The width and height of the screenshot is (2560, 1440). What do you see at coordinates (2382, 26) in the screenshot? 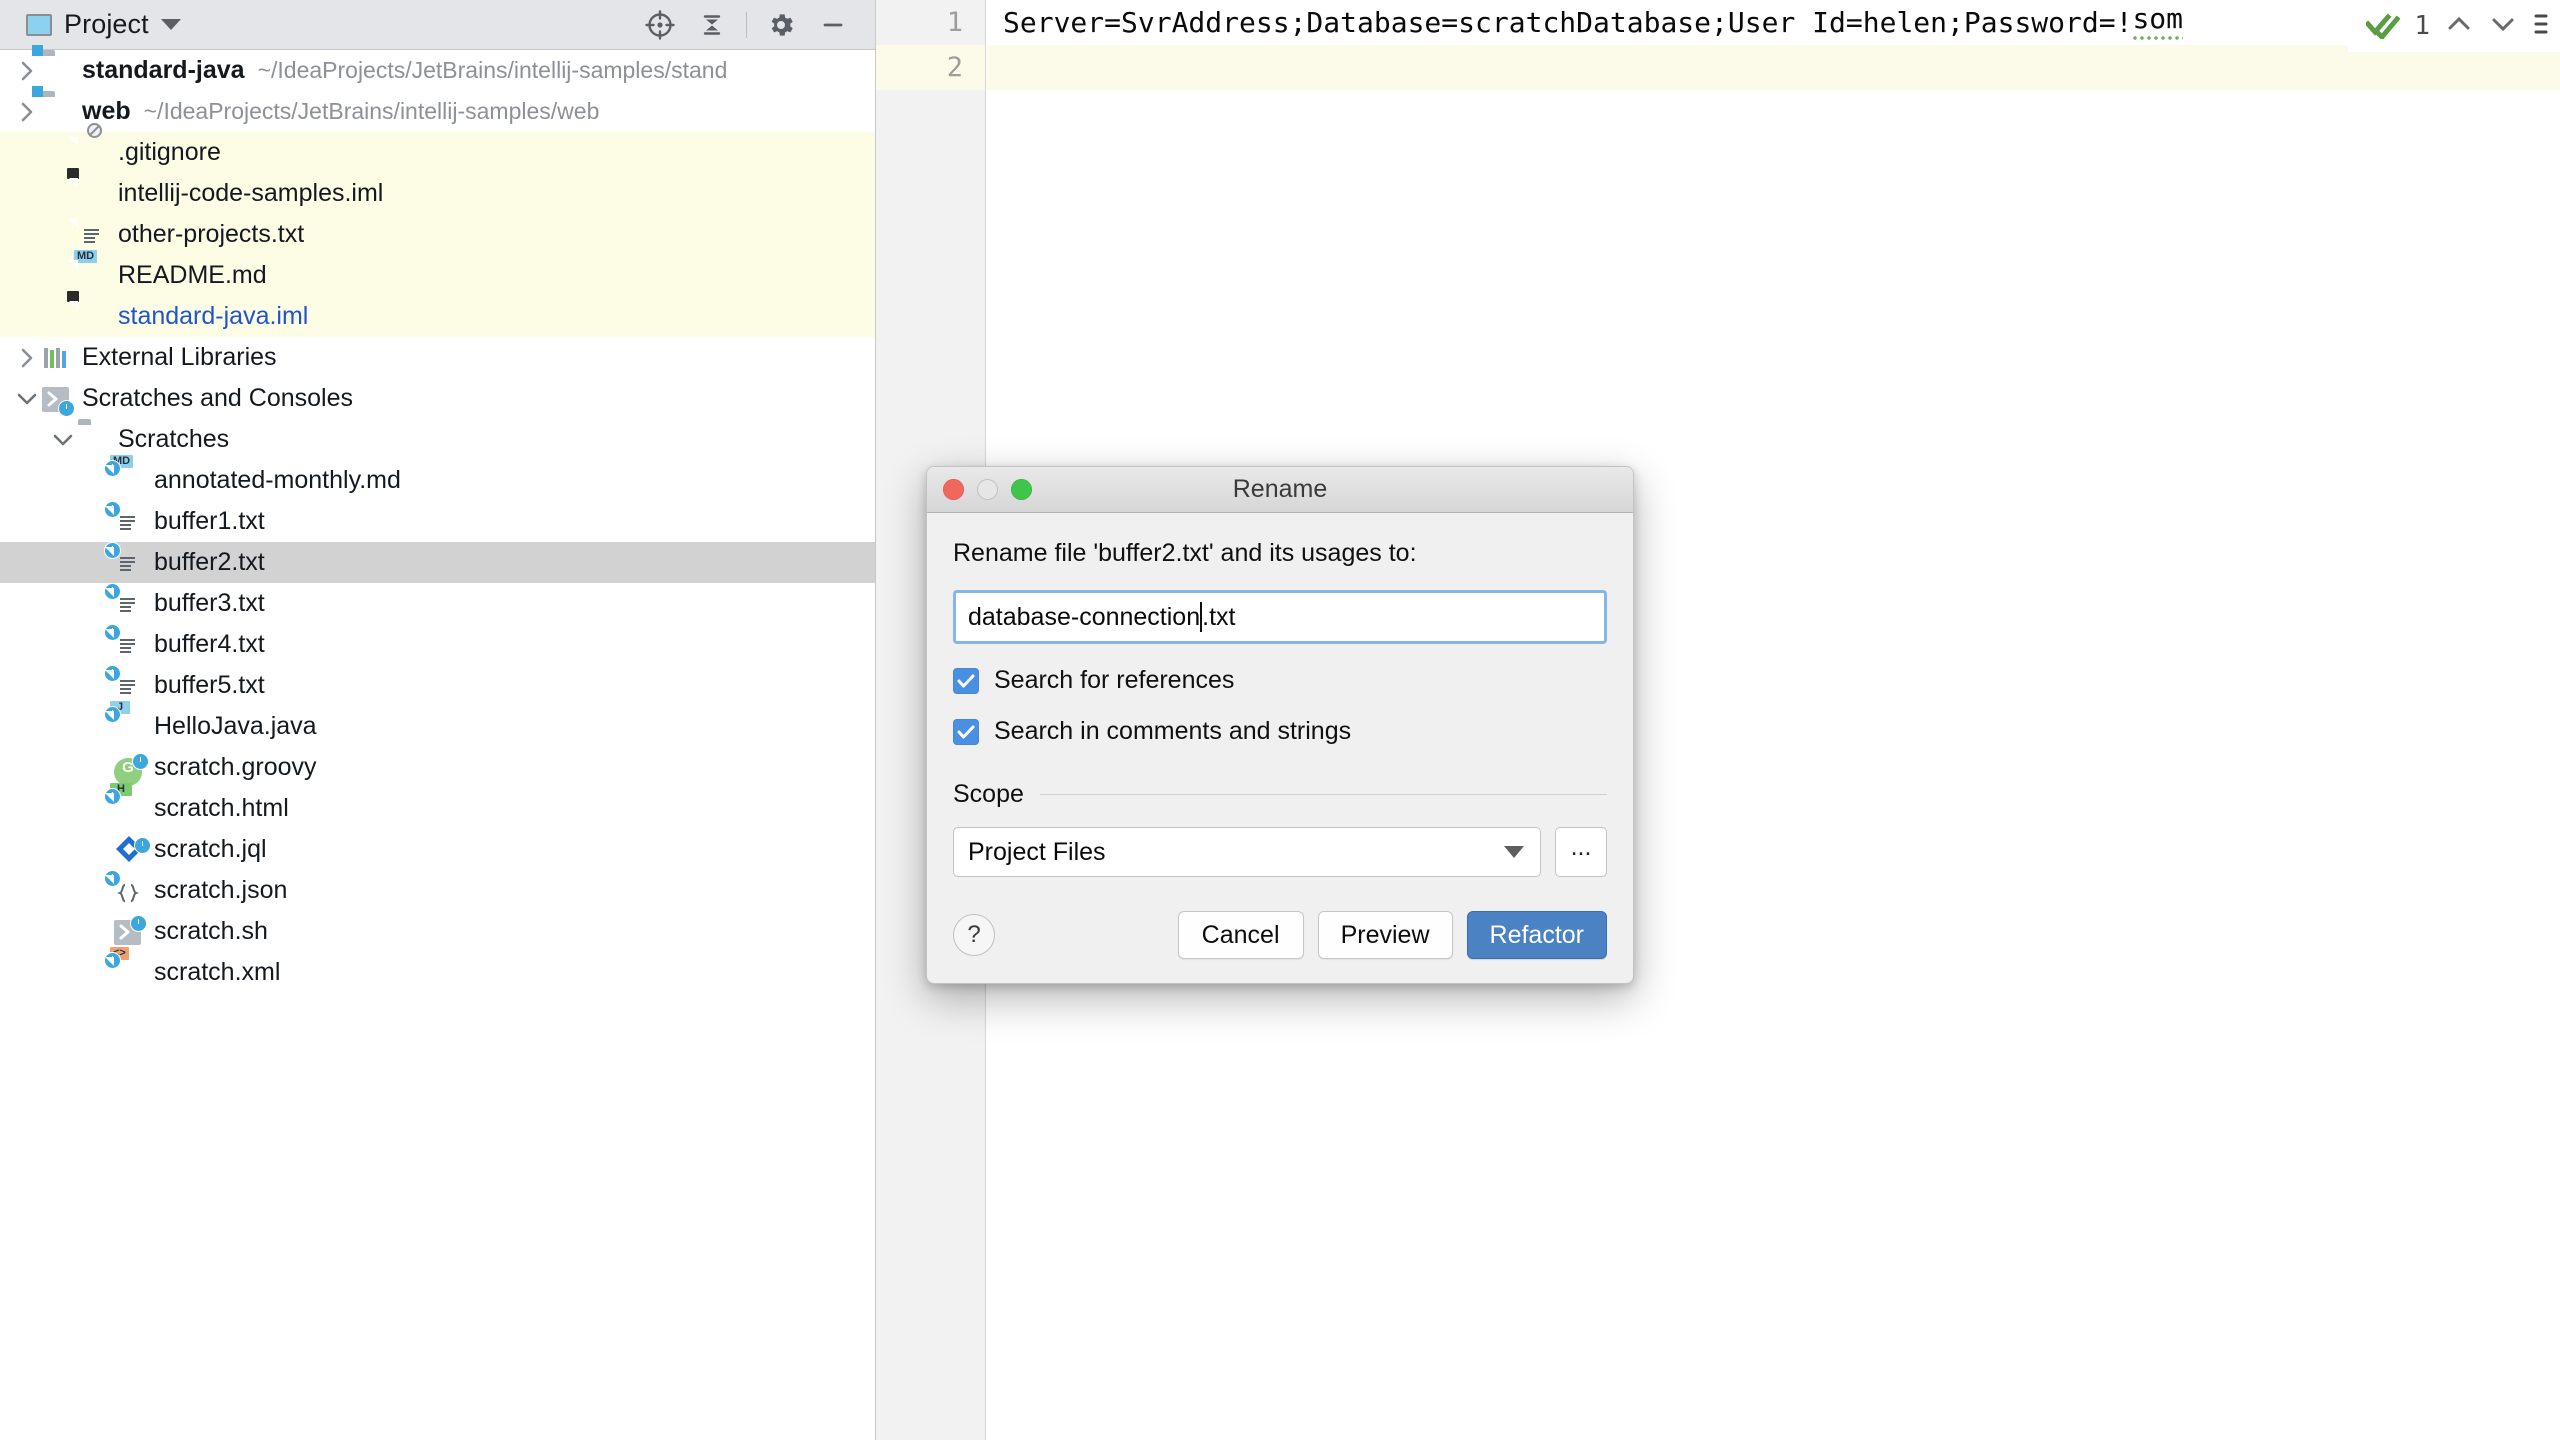
I see `inspection-ok-check-icon` at bounding box center [2382, 26].